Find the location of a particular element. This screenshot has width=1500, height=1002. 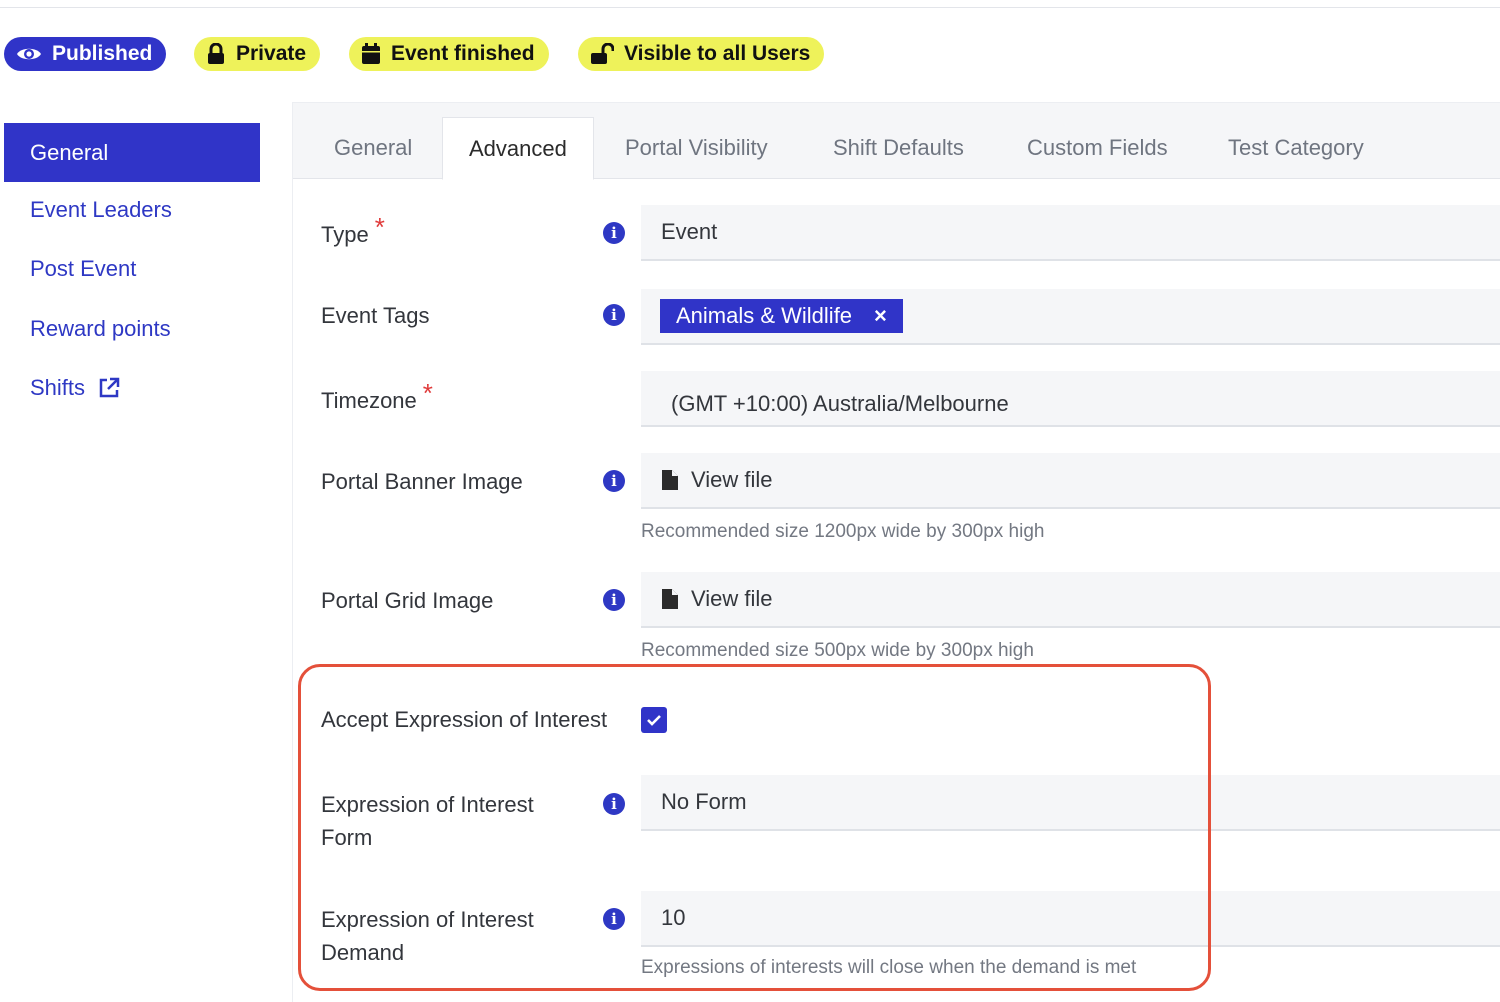

portal-banner-field: View file is located at coordinates (1070, 481).